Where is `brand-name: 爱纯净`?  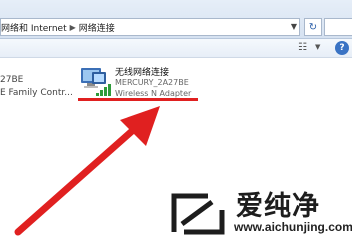 brand-name: 爱纯净 is located at coordinates (278, 206).